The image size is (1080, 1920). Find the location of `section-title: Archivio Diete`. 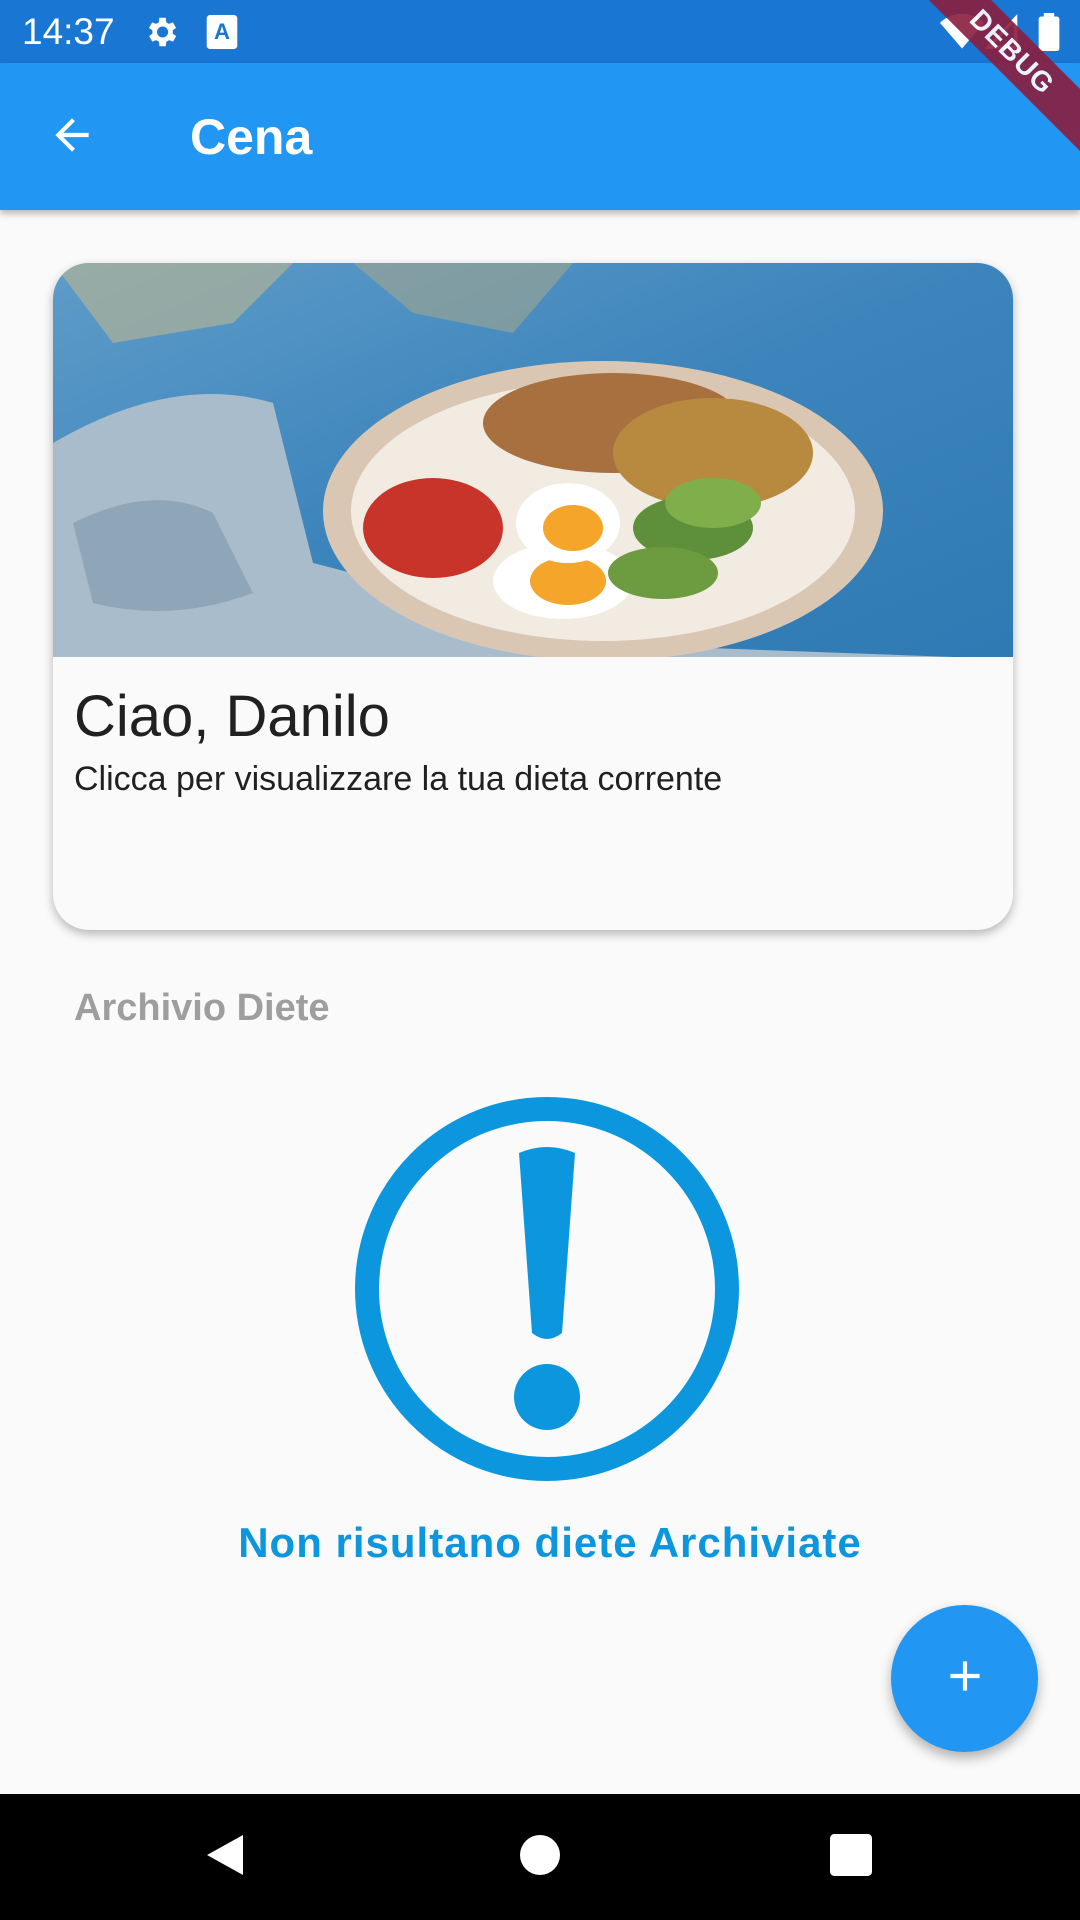

section-title: Archivio Diete is located at coordinates (202, 1008).